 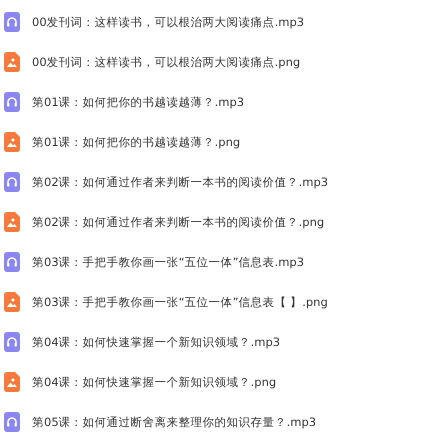 What do you see at coordinates (154, 382) in the screenshot?
I see `file-name: 第04课：如何快速掌握一个新知识领域？.png` at bounding box center [154, 382].